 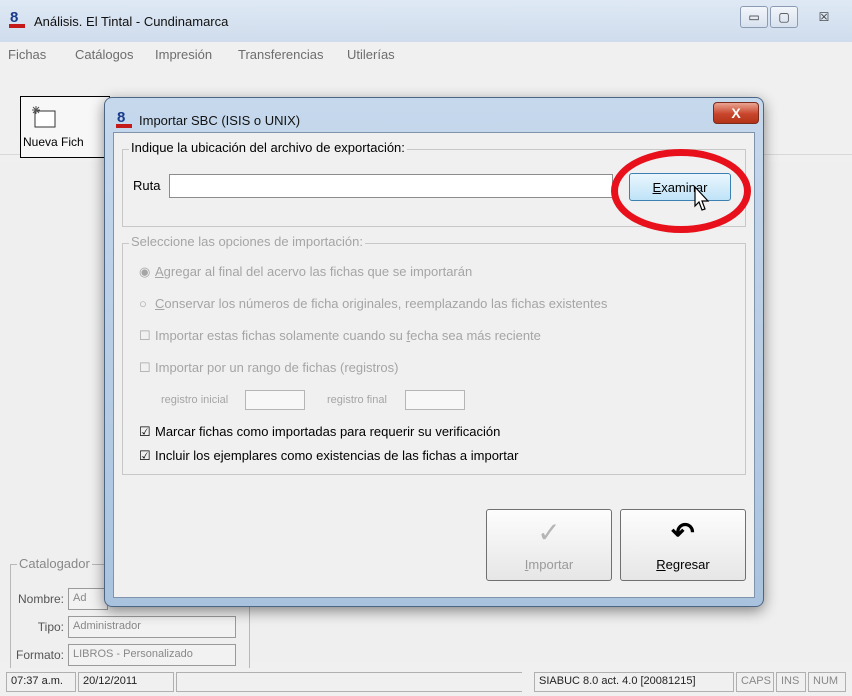 What do you see at coordinates (681, 191) in the screenshot?
I see `highlight-circle` at bounding box center [681, 191].